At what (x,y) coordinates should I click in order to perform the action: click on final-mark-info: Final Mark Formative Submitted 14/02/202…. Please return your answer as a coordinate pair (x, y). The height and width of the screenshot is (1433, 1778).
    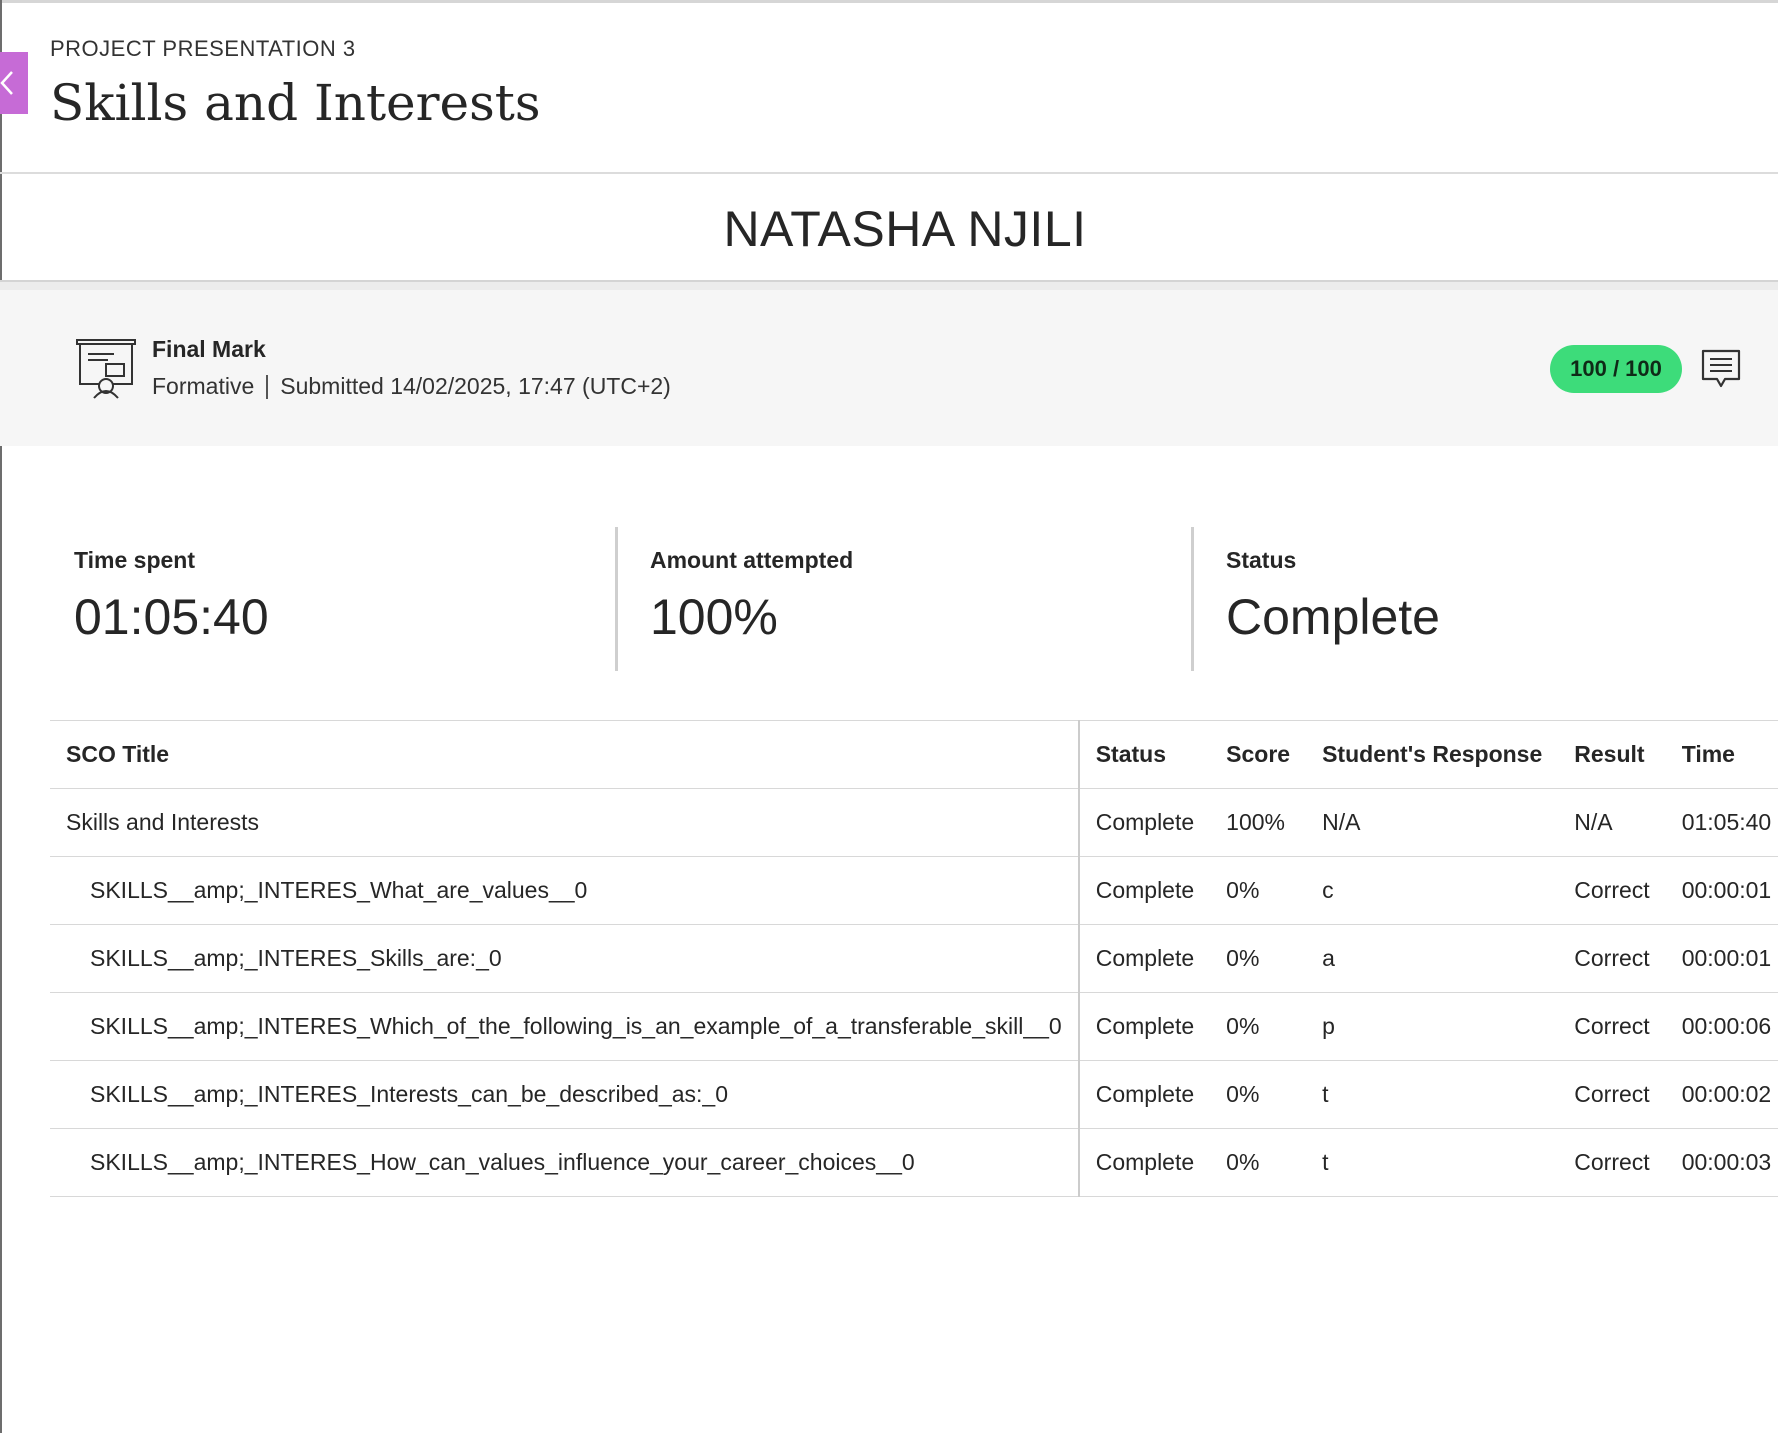
    Looking at the image, I should click on (411, 368).